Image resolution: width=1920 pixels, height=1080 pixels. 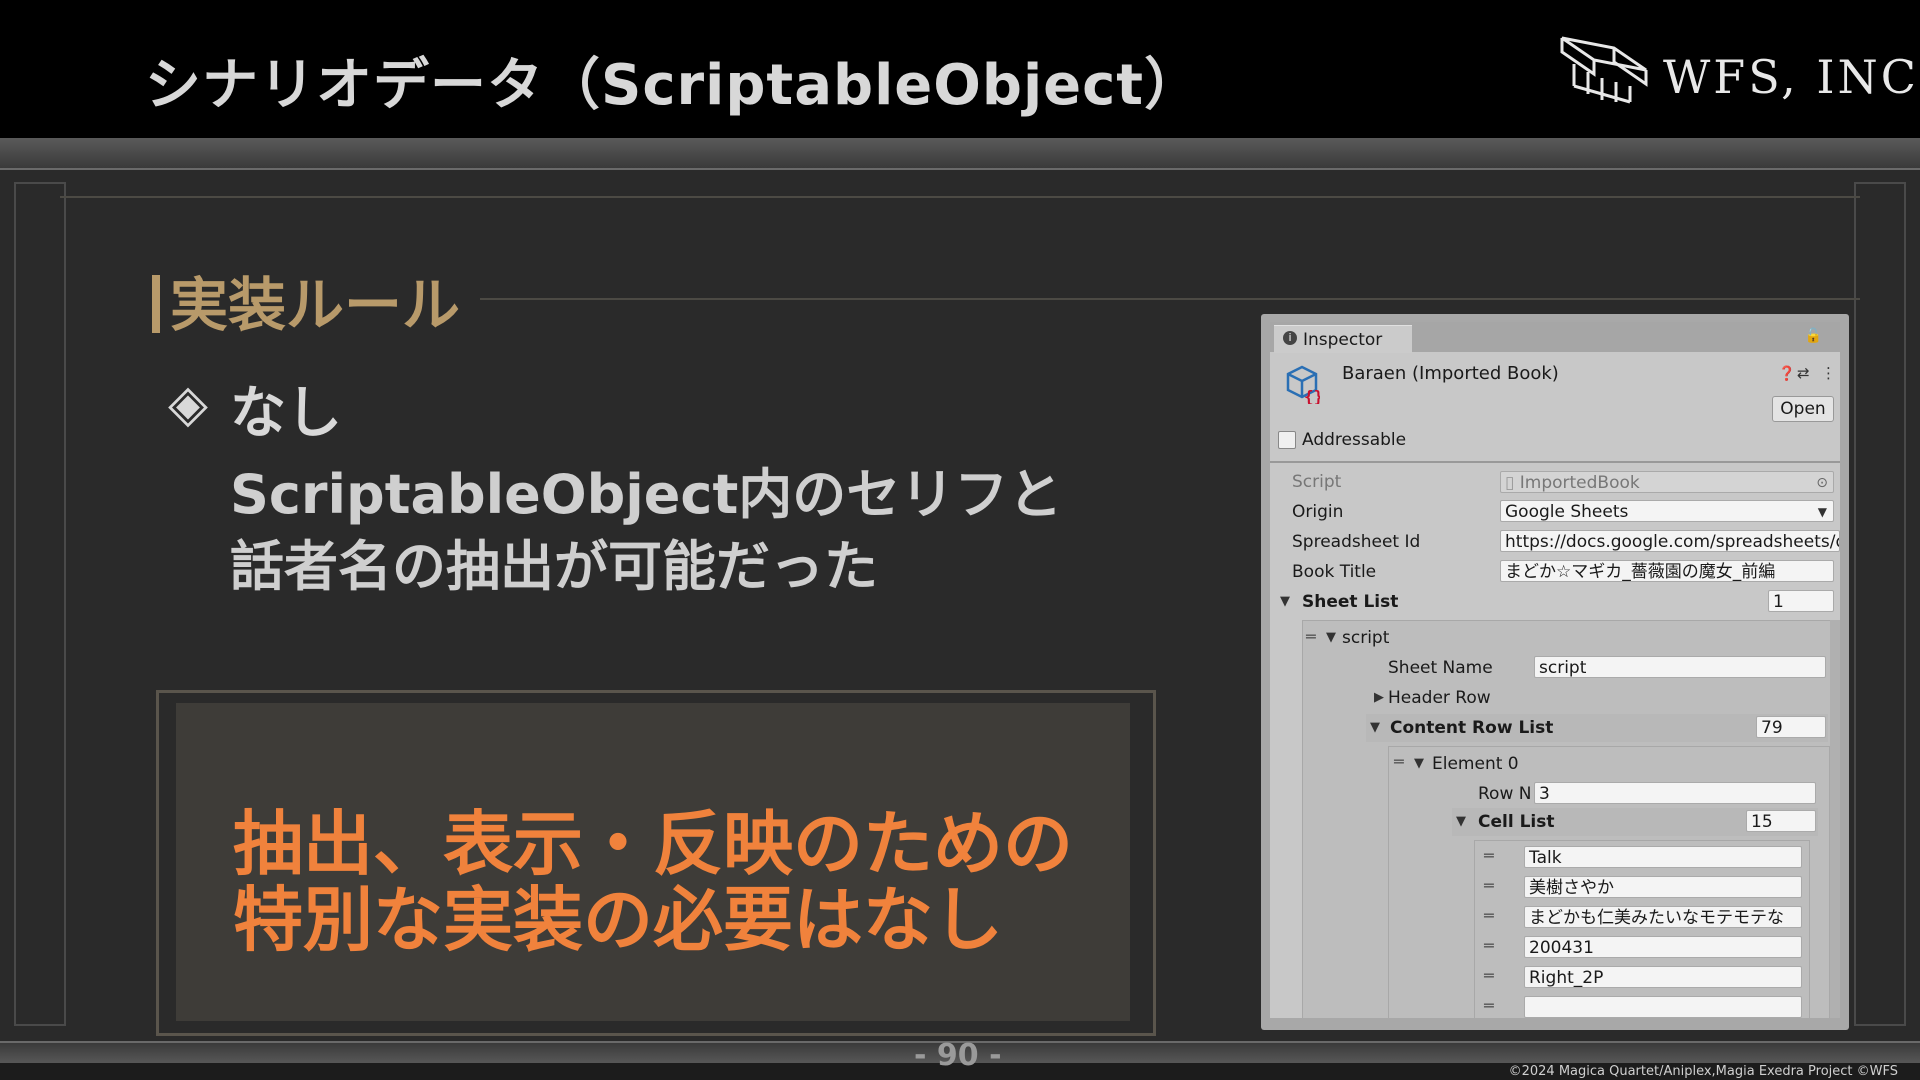 I want to click on addressable-label: Addressable, so click(x=1354, y=440).